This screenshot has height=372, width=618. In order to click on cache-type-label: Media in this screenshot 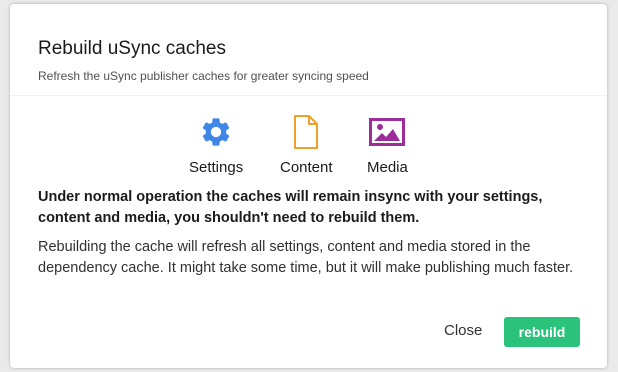, I will do `click(387, 167)`.